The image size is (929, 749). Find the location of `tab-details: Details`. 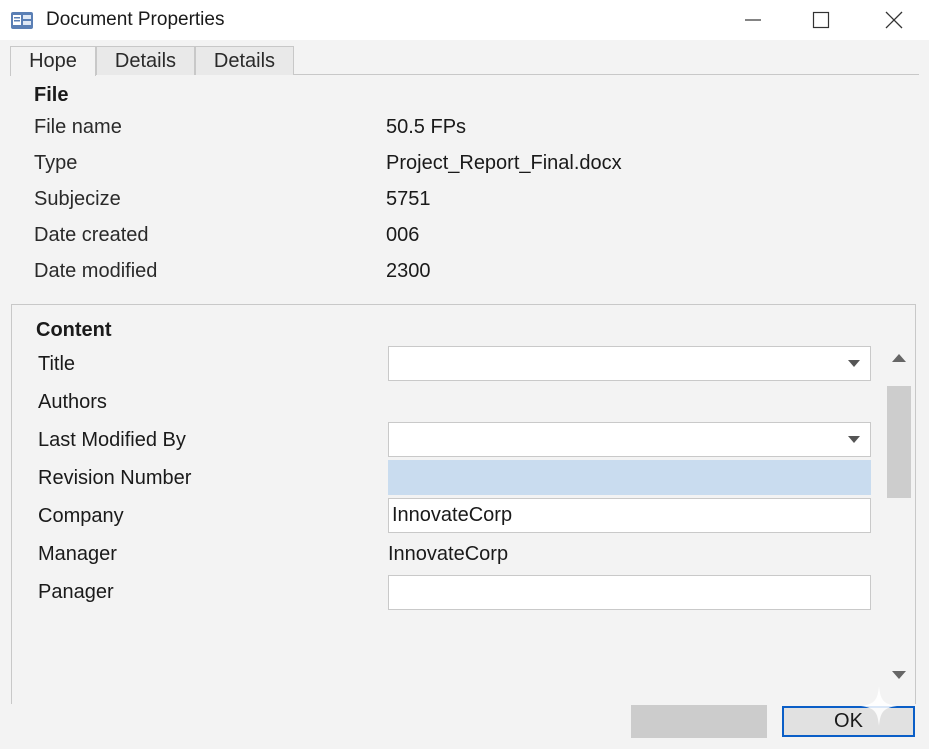

tab-details: Details is located at coordinates (145, 60).